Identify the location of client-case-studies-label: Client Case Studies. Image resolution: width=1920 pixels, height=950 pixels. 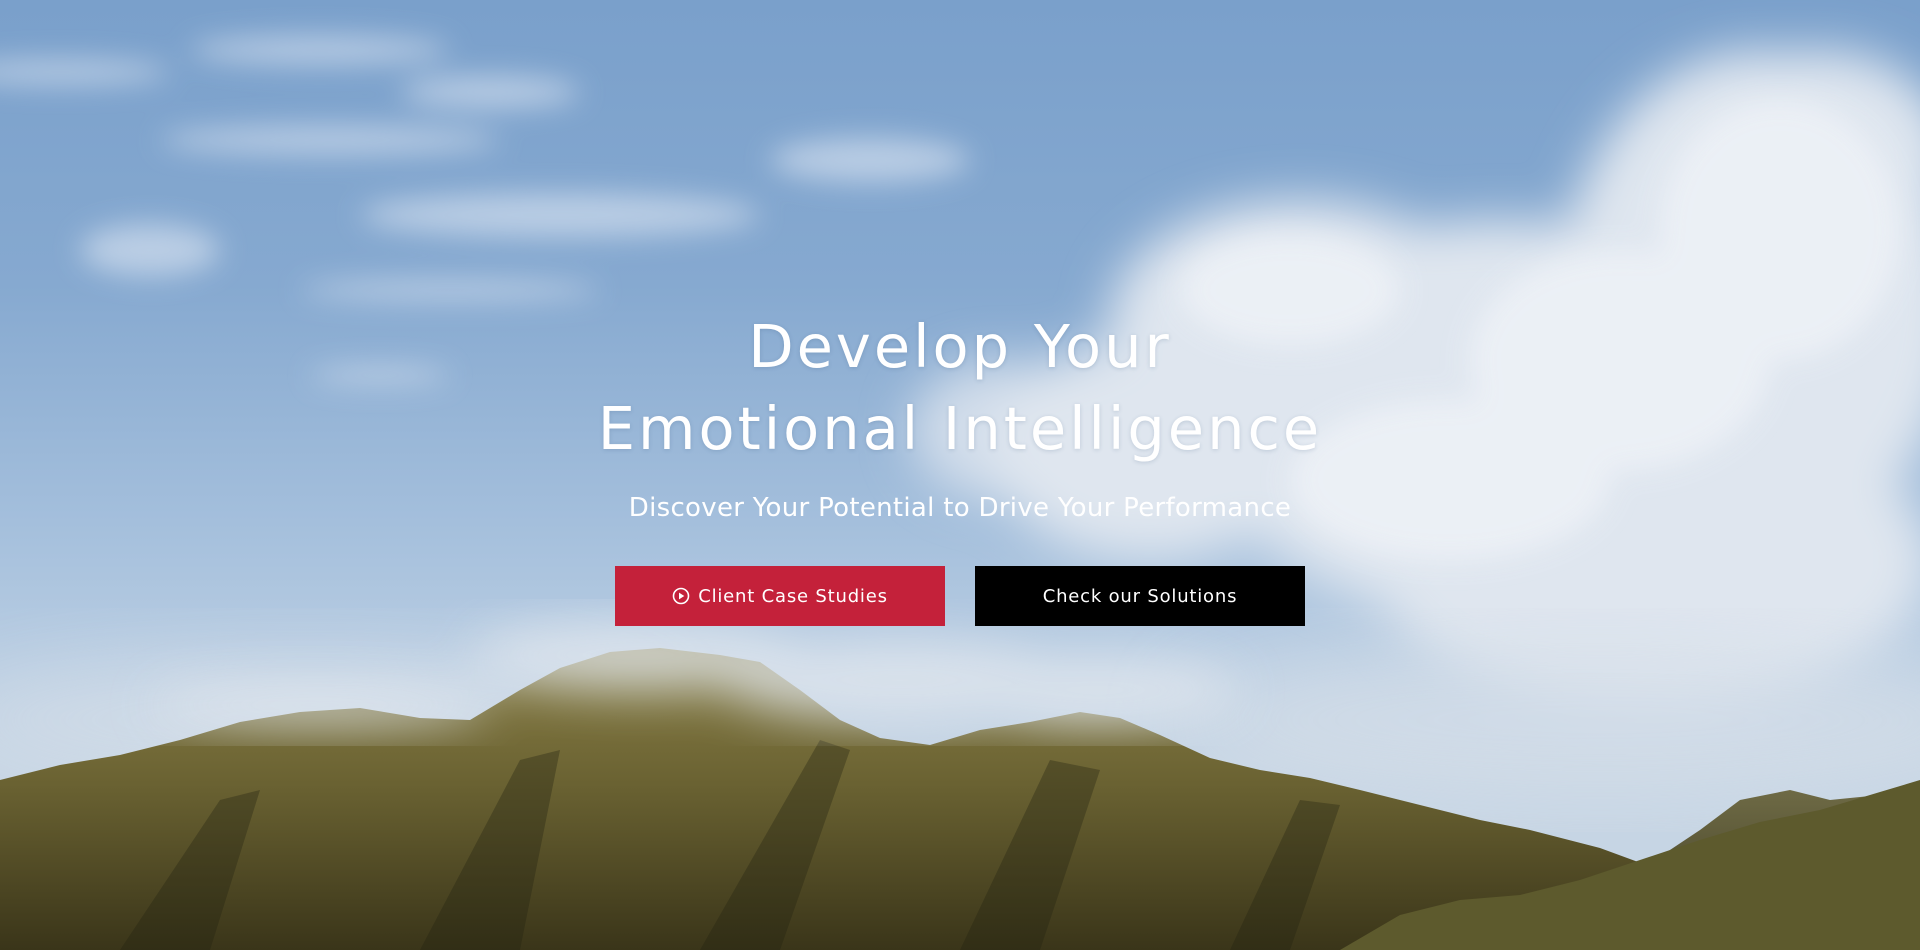
(793, 596).